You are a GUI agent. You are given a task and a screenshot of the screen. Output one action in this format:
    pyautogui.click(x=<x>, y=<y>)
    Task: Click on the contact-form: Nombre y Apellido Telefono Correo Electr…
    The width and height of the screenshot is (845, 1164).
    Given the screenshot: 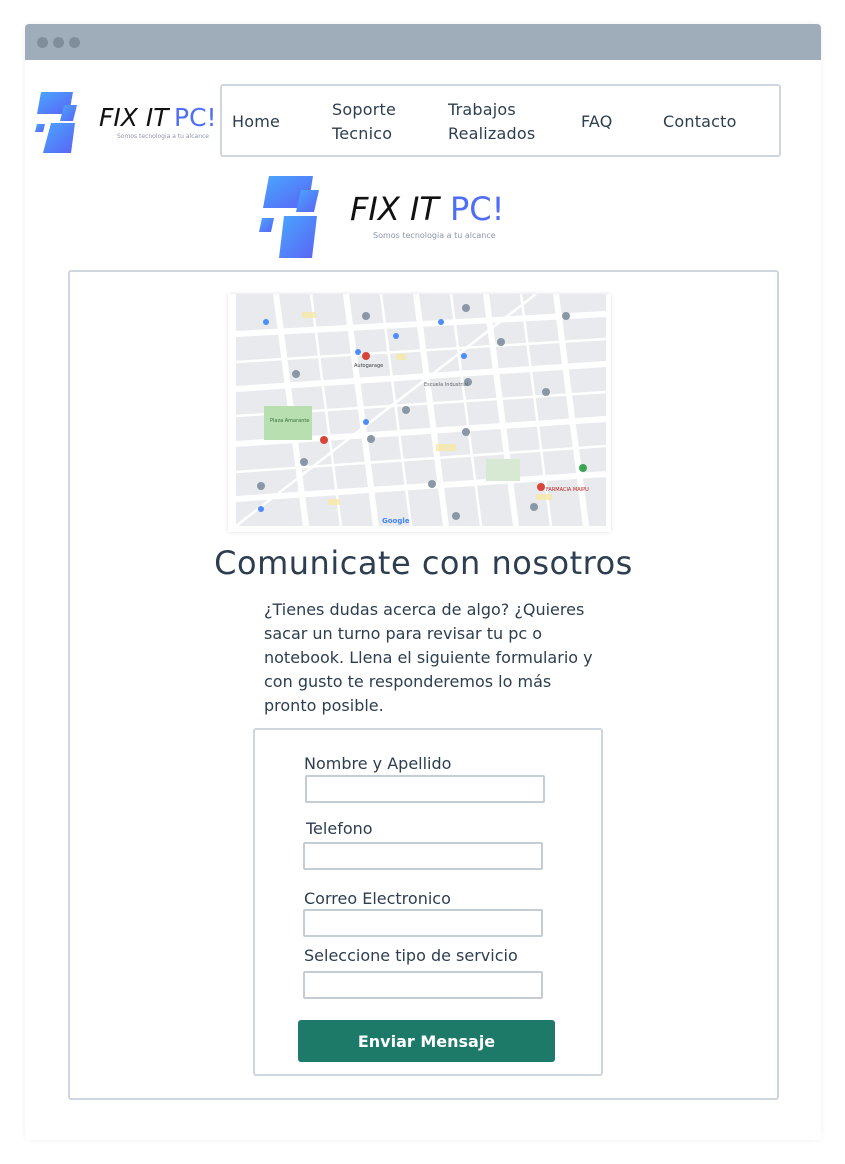 What is the action you would take?
    pyautogui.click(x=428, y=902)
    